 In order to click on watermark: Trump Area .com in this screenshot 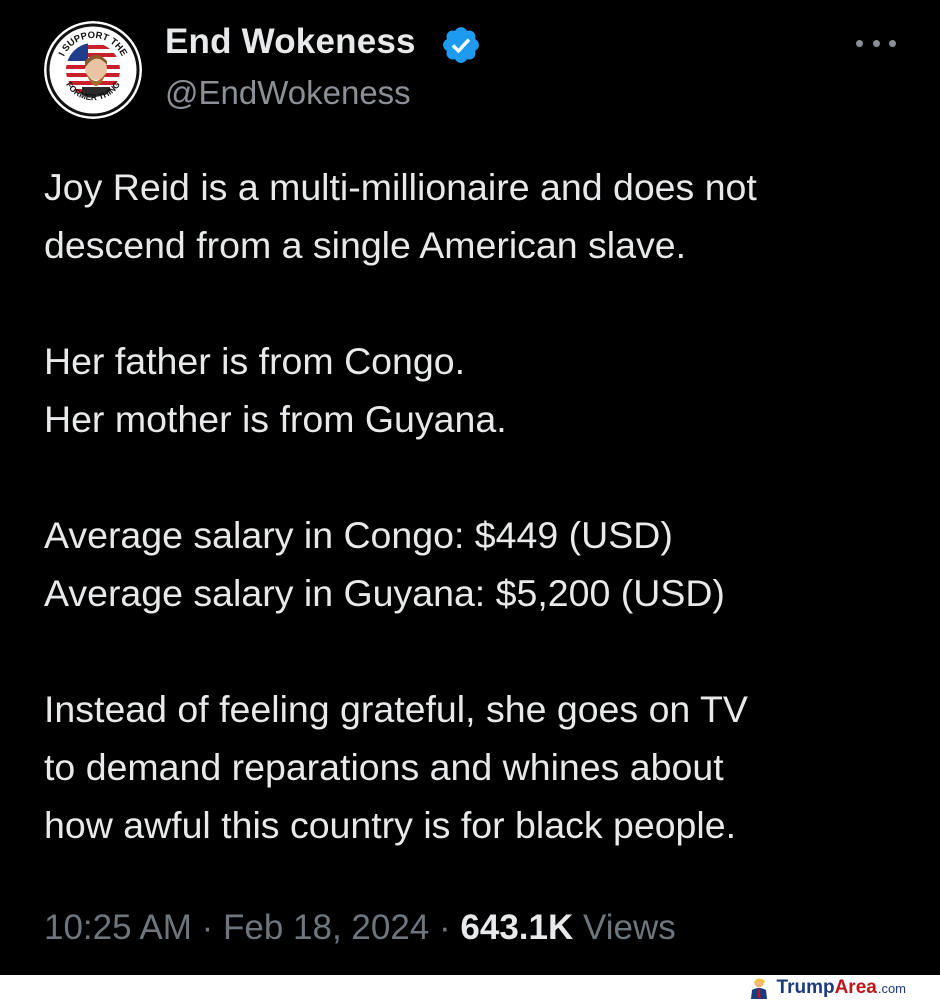, I will do `click(826, 988)`.